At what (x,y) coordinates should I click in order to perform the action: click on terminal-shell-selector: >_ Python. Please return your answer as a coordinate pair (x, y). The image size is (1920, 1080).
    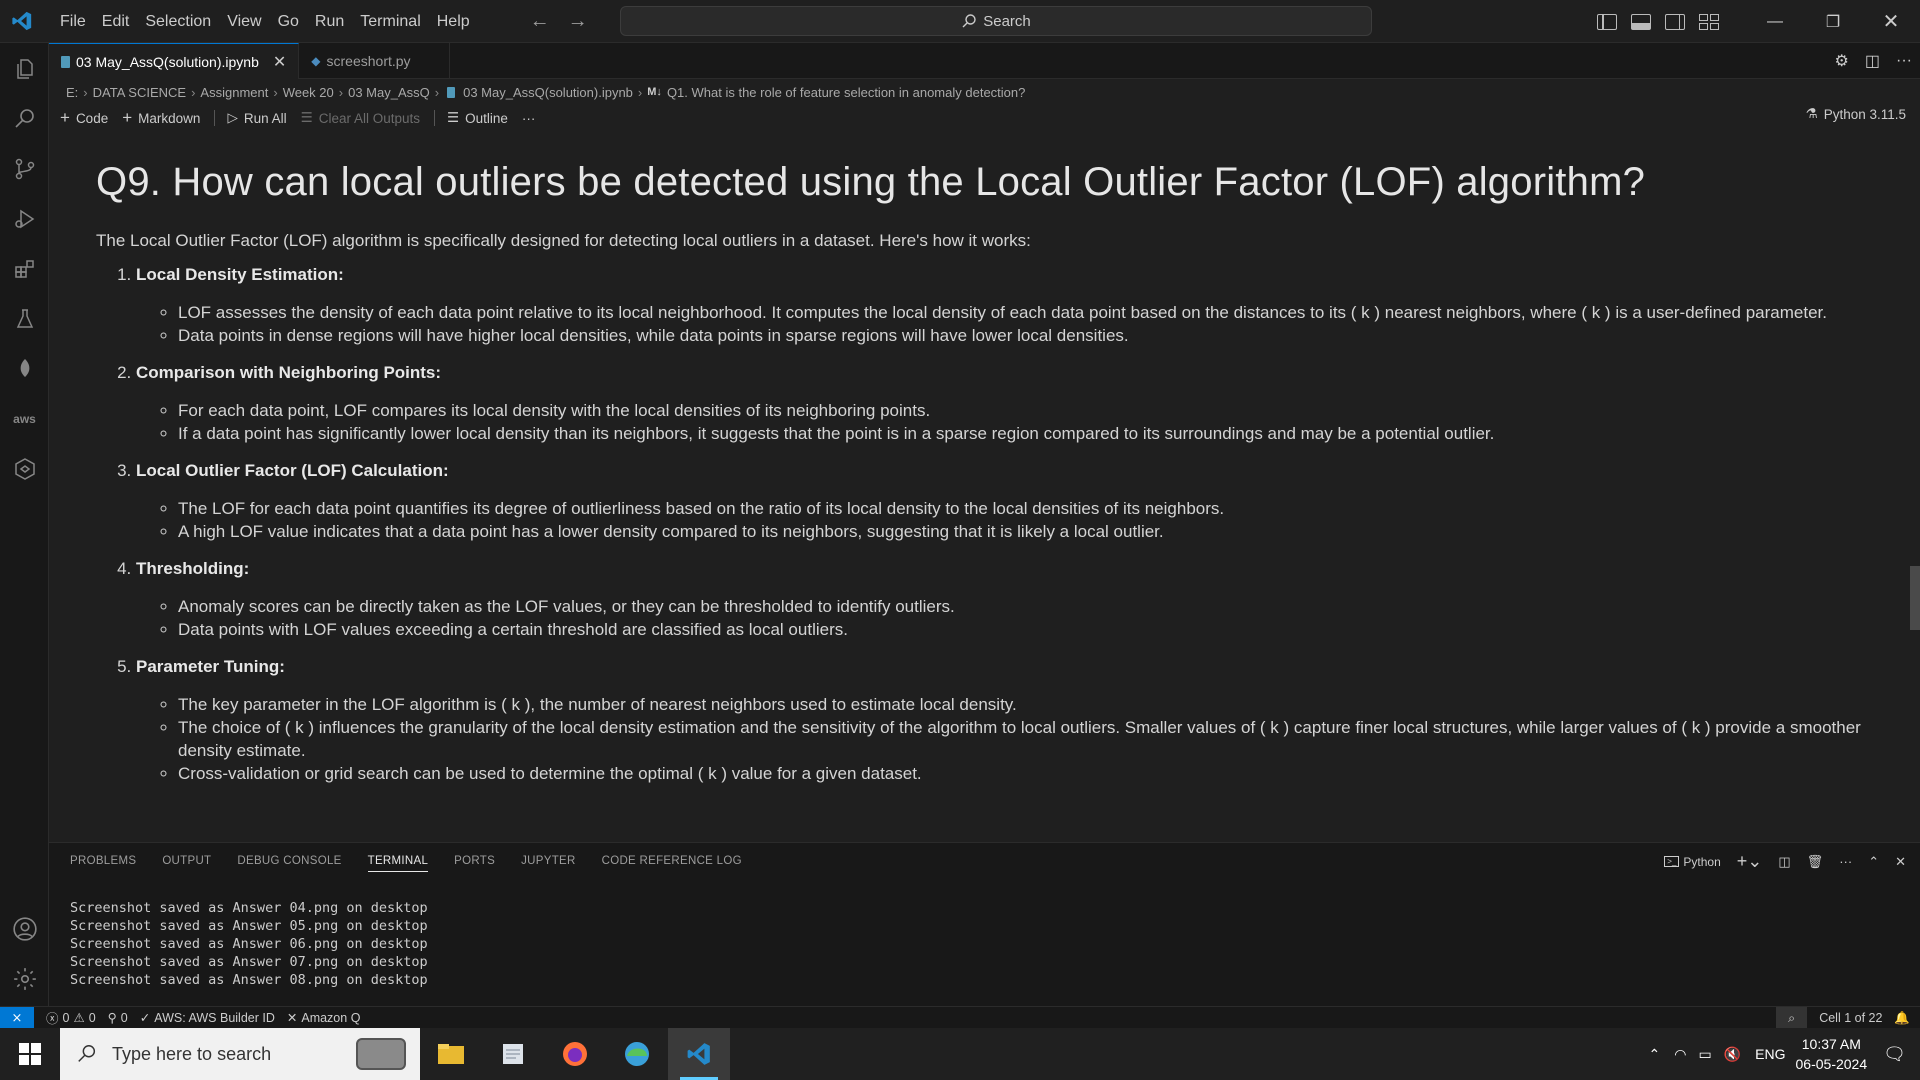
    Looking at the image, I should click on (1692, 861).